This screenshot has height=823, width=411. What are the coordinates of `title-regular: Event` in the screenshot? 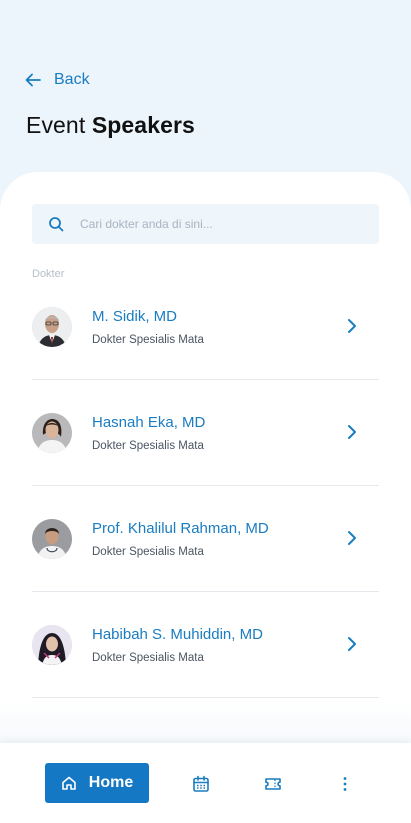 It's located at (56, 125).